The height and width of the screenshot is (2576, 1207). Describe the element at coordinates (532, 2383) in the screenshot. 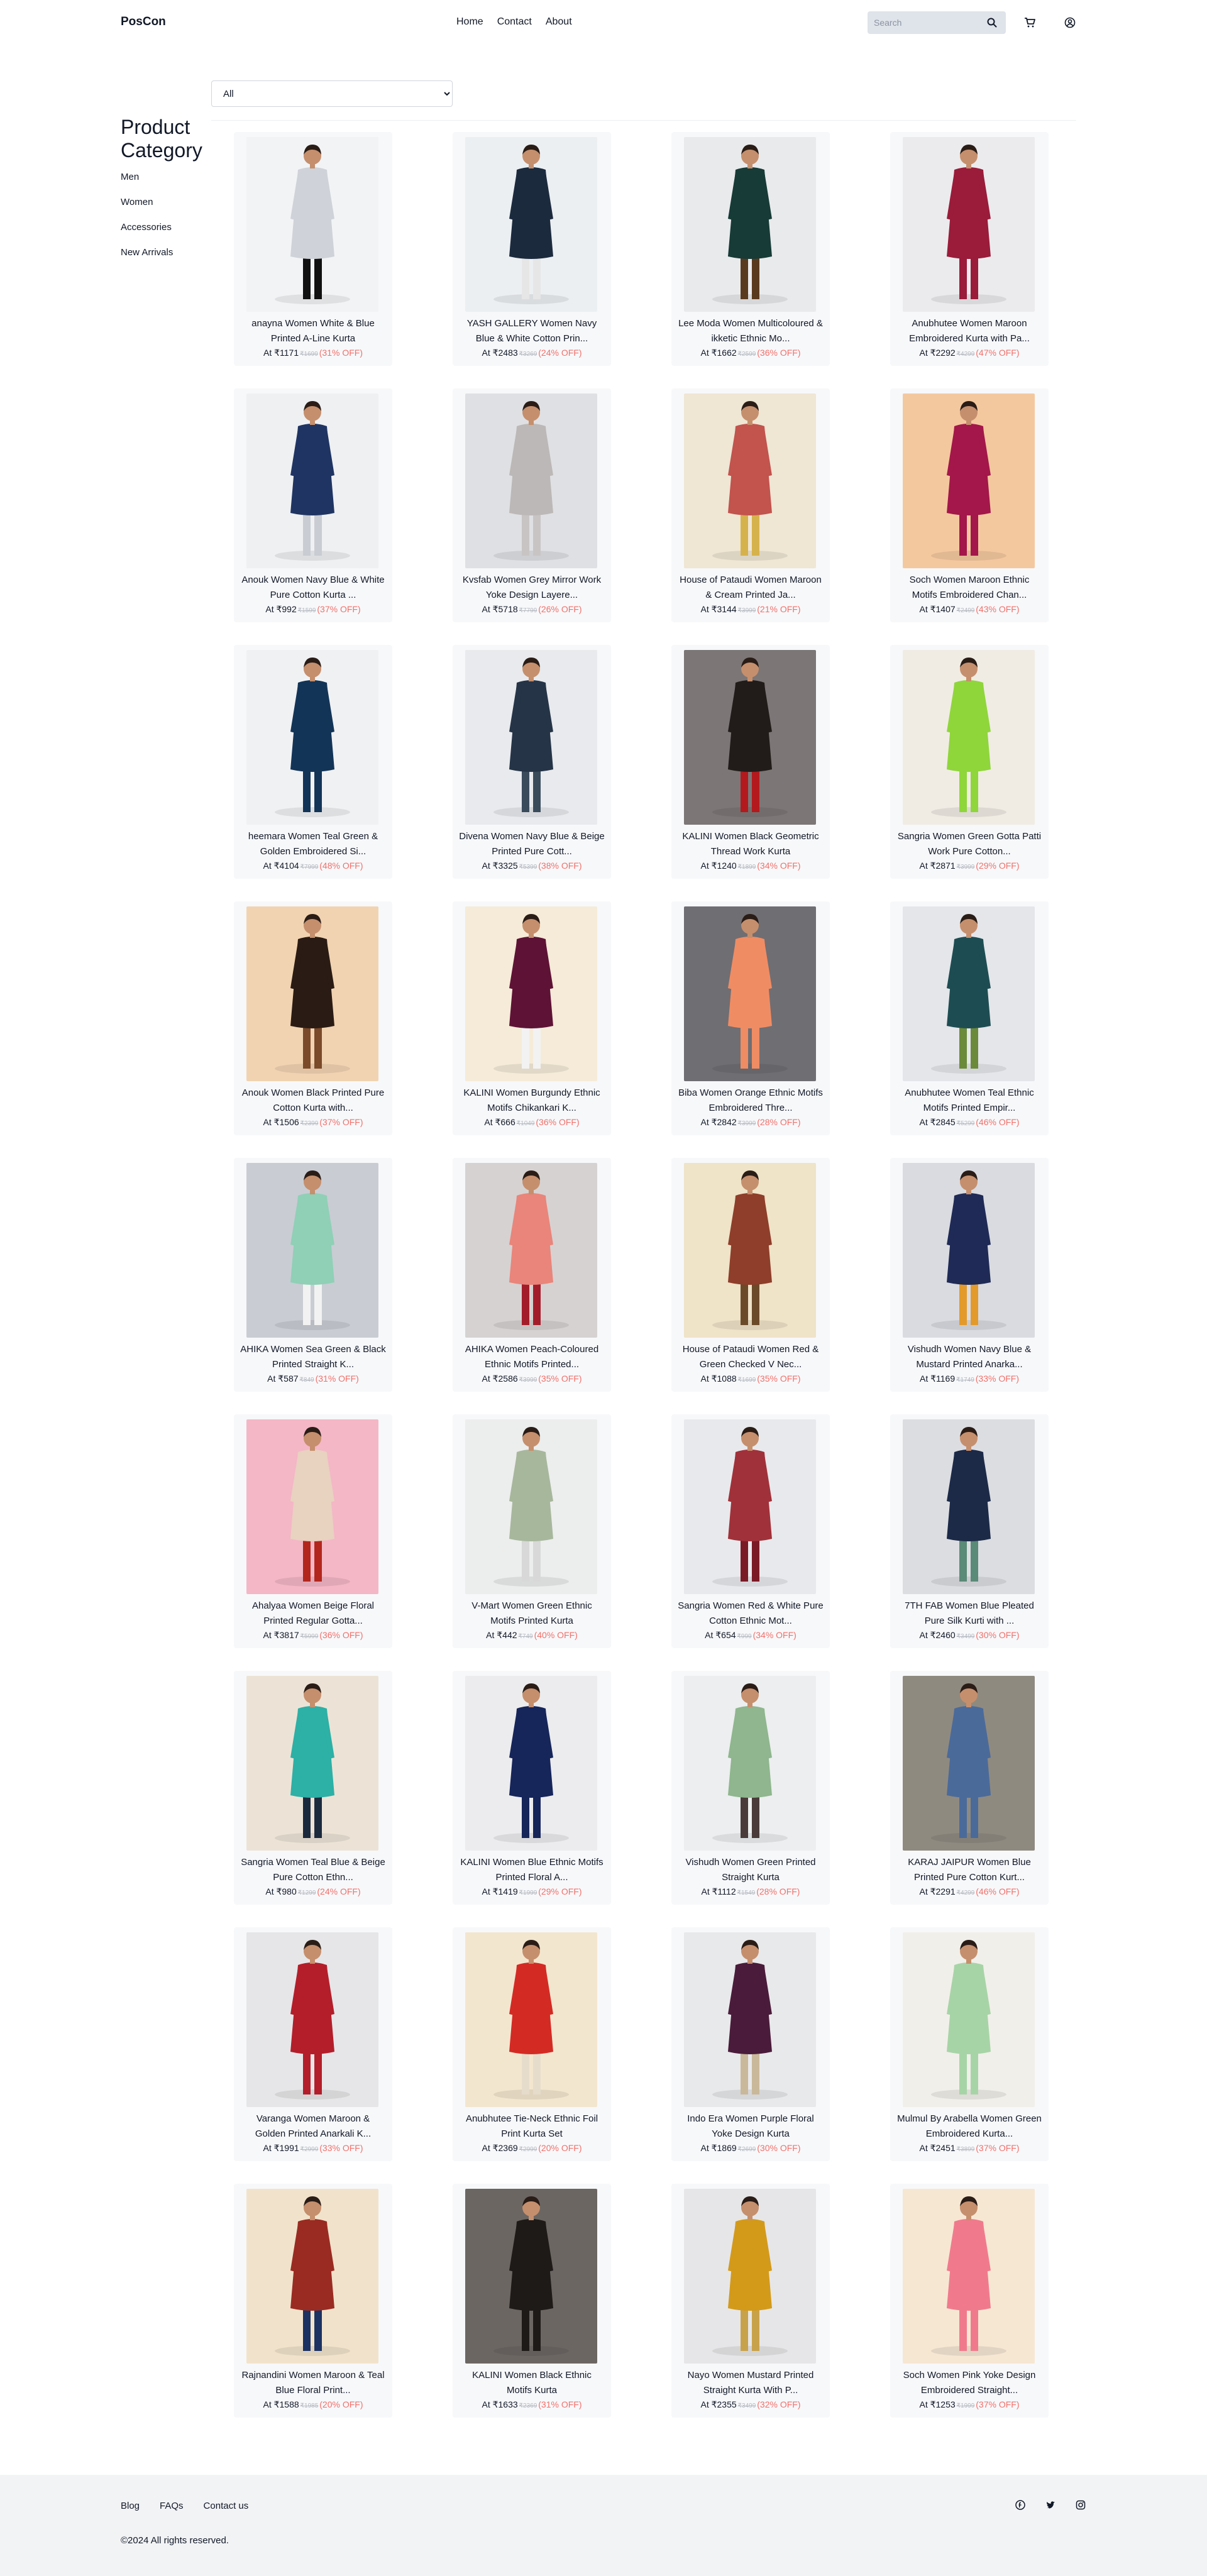

I see `product-title: KALINI Women Black Ethnic Motifs Kurta` at that location.